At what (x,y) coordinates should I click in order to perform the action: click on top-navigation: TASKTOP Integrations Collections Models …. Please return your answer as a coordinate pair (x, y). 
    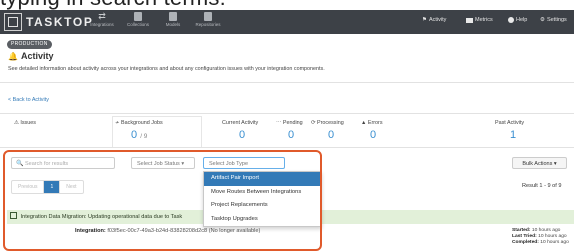
    Looking at the image, I should click on (287, 22).